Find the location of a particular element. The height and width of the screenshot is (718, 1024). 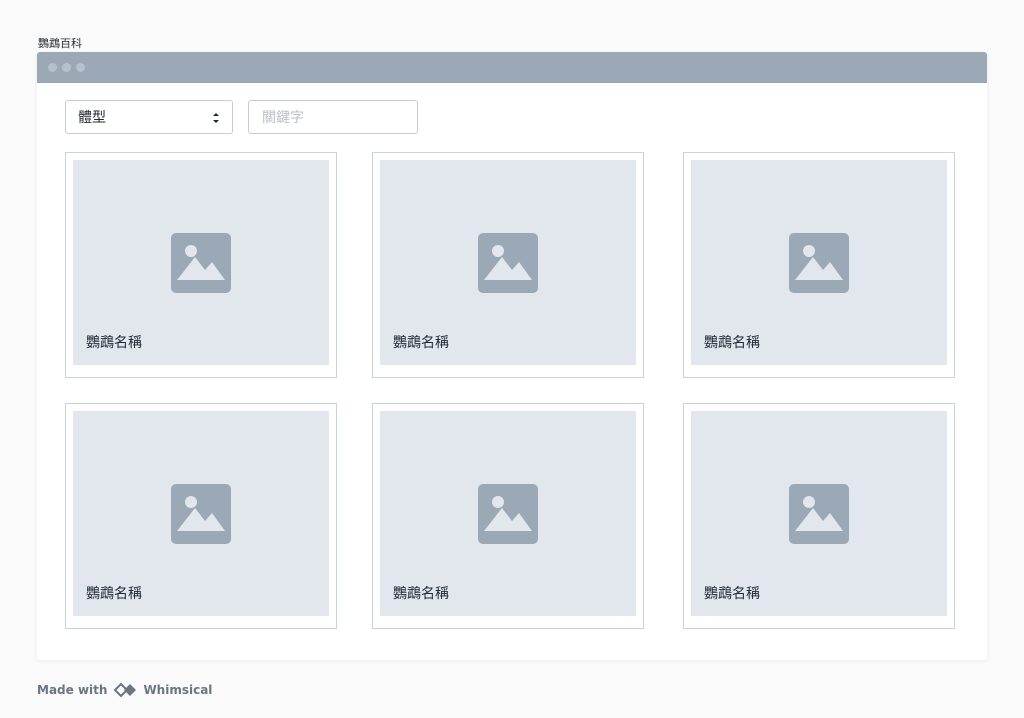

made-with-footer: Made with Whimsical is located at coordinates (124, 690).